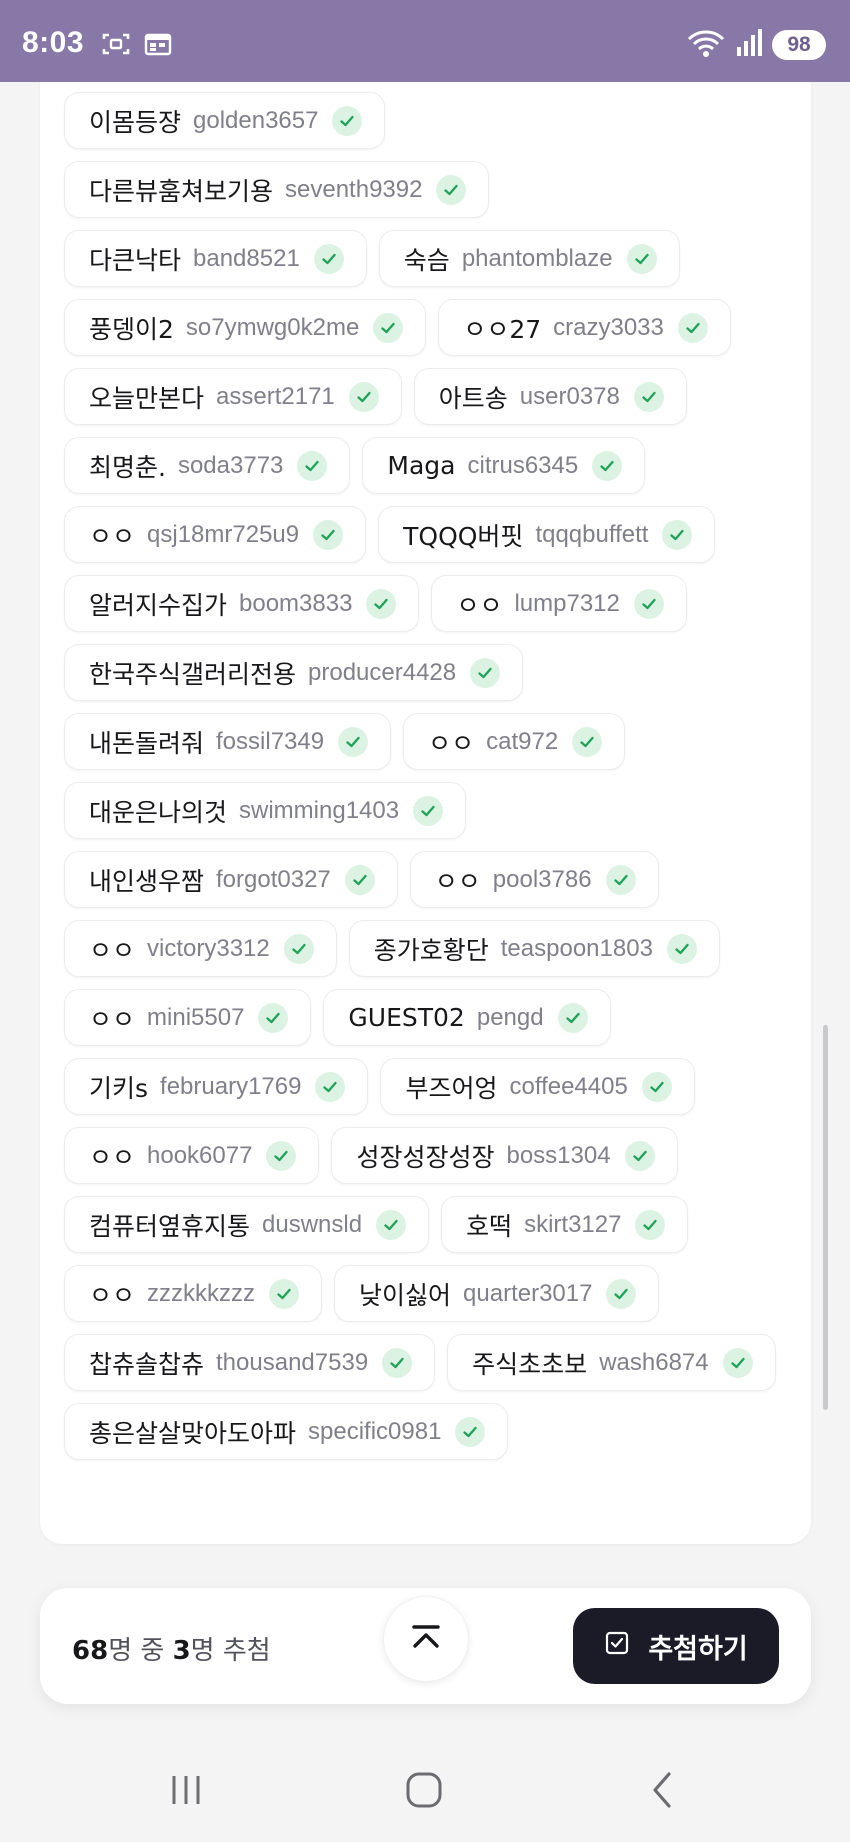  Describe the element at coordinates (192, 1155) in the screenshot. I see `participant-chip: ㅇㅇ hook6077` at that location.